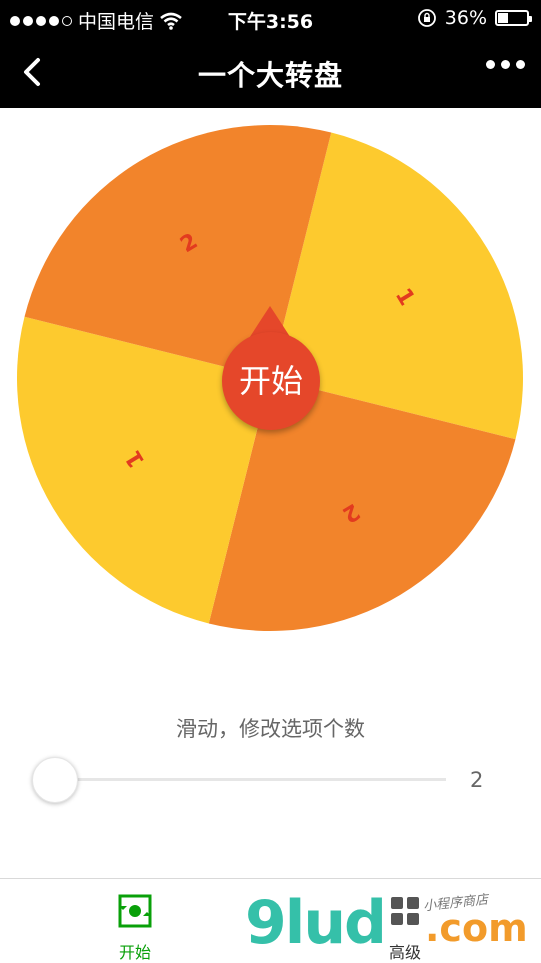 This screenshot has width=541, height=963. I want to click on battery-icon, so click(513, 18).